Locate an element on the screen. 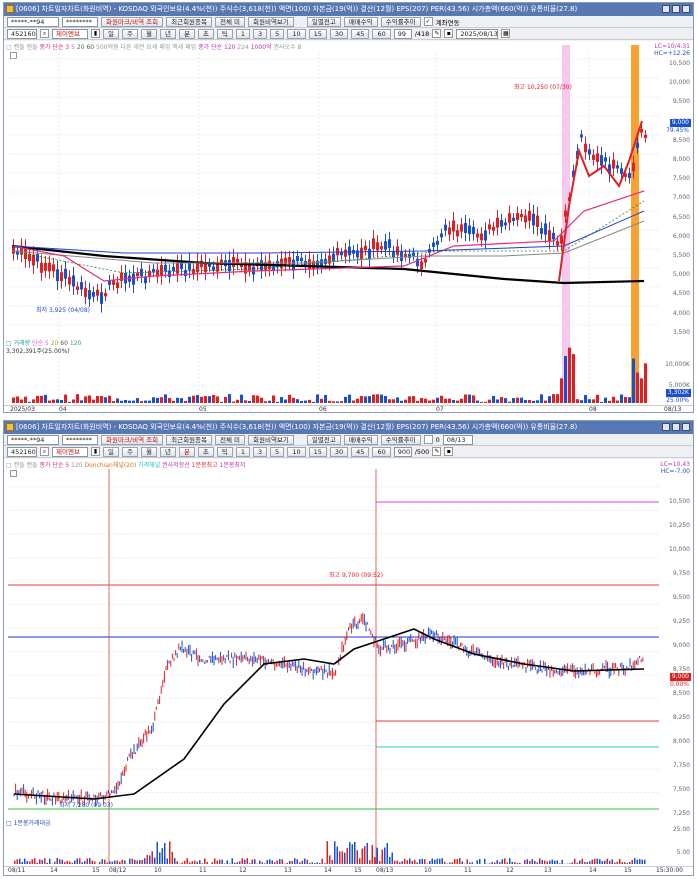  axis-tick-label: 7,250 is located at coordinates (681, 813).